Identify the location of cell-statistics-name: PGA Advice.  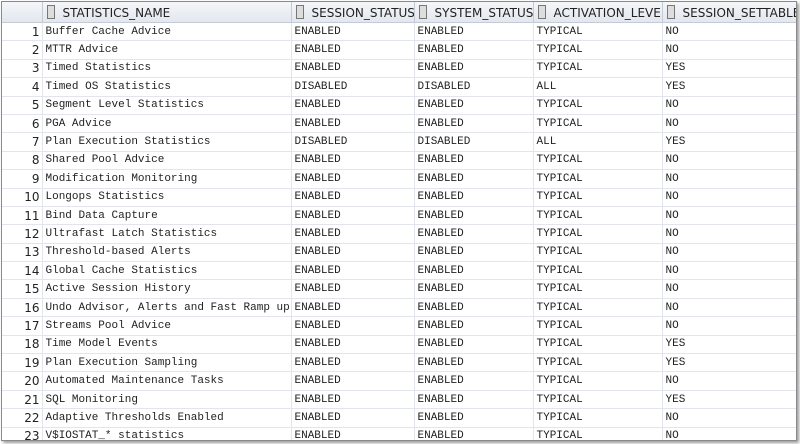
(167, 124).